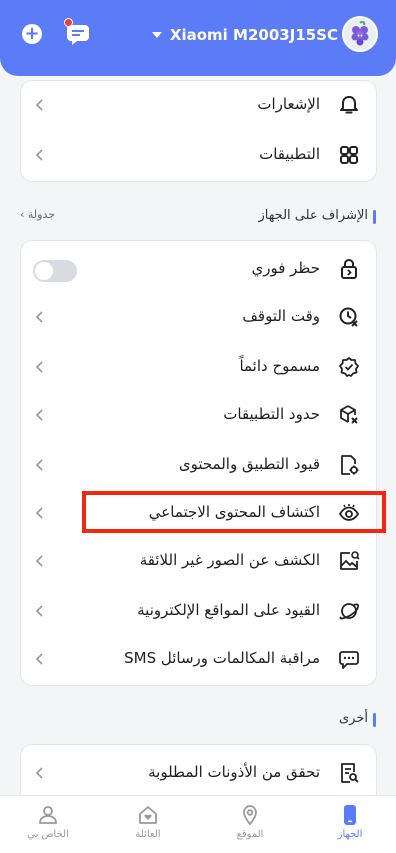 This screenshot has height=853, width=396. I want to click on app-content-restrictions-row: قيود التطبيق والمحتوى, so click(198, 465).